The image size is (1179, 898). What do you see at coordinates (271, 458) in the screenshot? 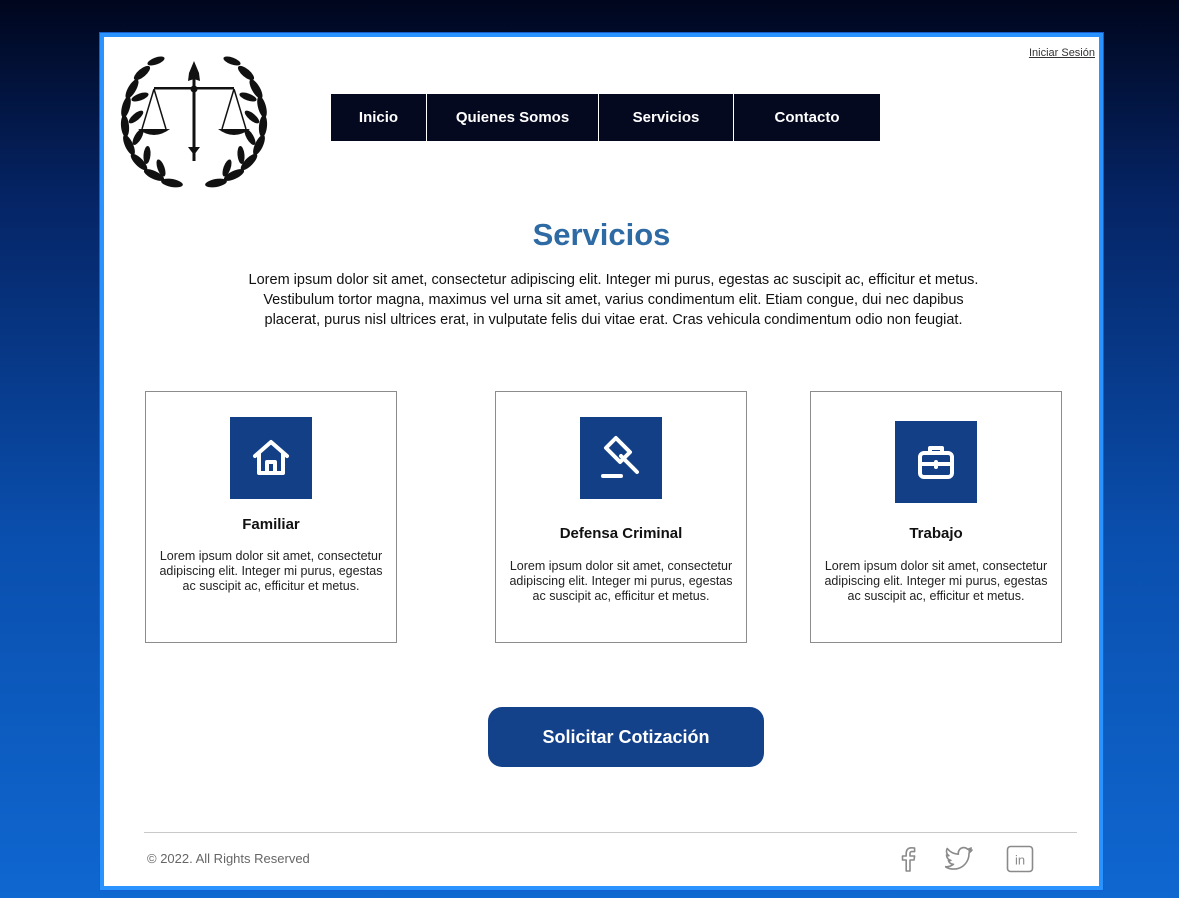
I see `home-icon` at bounding box center [271, 458].